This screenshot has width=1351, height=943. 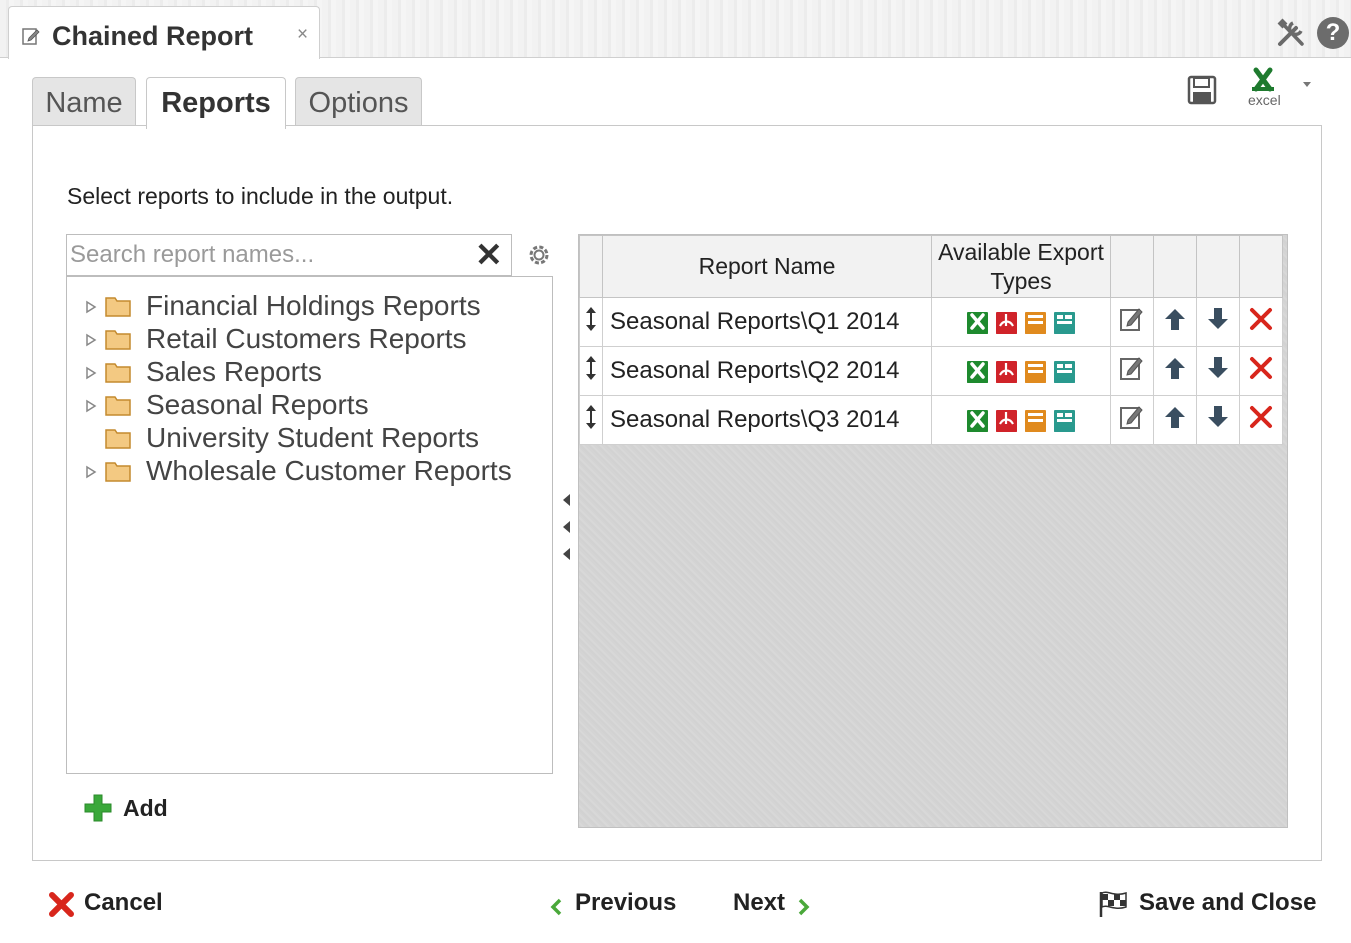 What do you see at coordinates (1228, 902) in the screenshot?
I see `save-and-close-label: Save and Close` at bounding box center [1228, 902].